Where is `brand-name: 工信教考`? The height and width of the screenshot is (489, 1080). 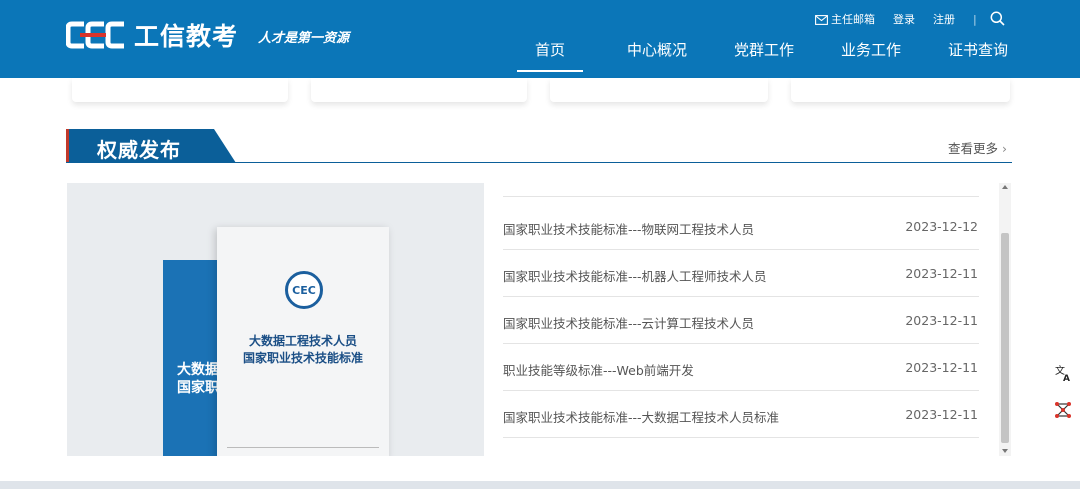
brand-name: 工信教考 is located at coordinates (186, 36).